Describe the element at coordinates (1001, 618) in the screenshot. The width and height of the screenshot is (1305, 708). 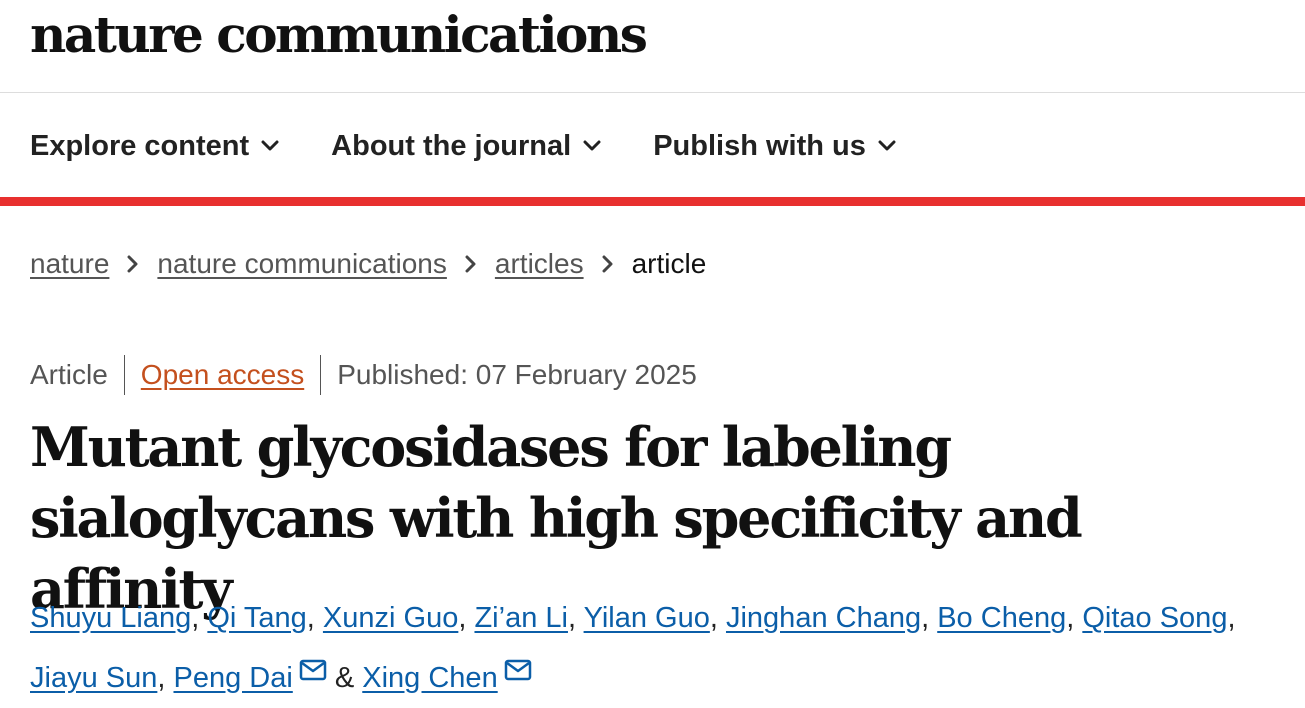
I see `author-link: Bo Cheng` at that location.